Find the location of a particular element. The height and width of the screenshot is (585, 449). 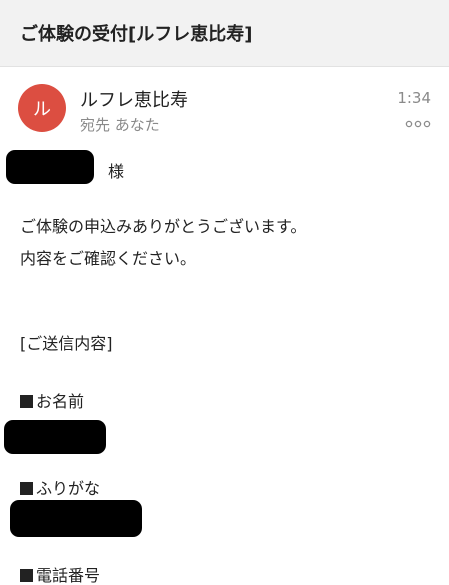

field-name-row: お名前 is located at coordinates (52, 400).